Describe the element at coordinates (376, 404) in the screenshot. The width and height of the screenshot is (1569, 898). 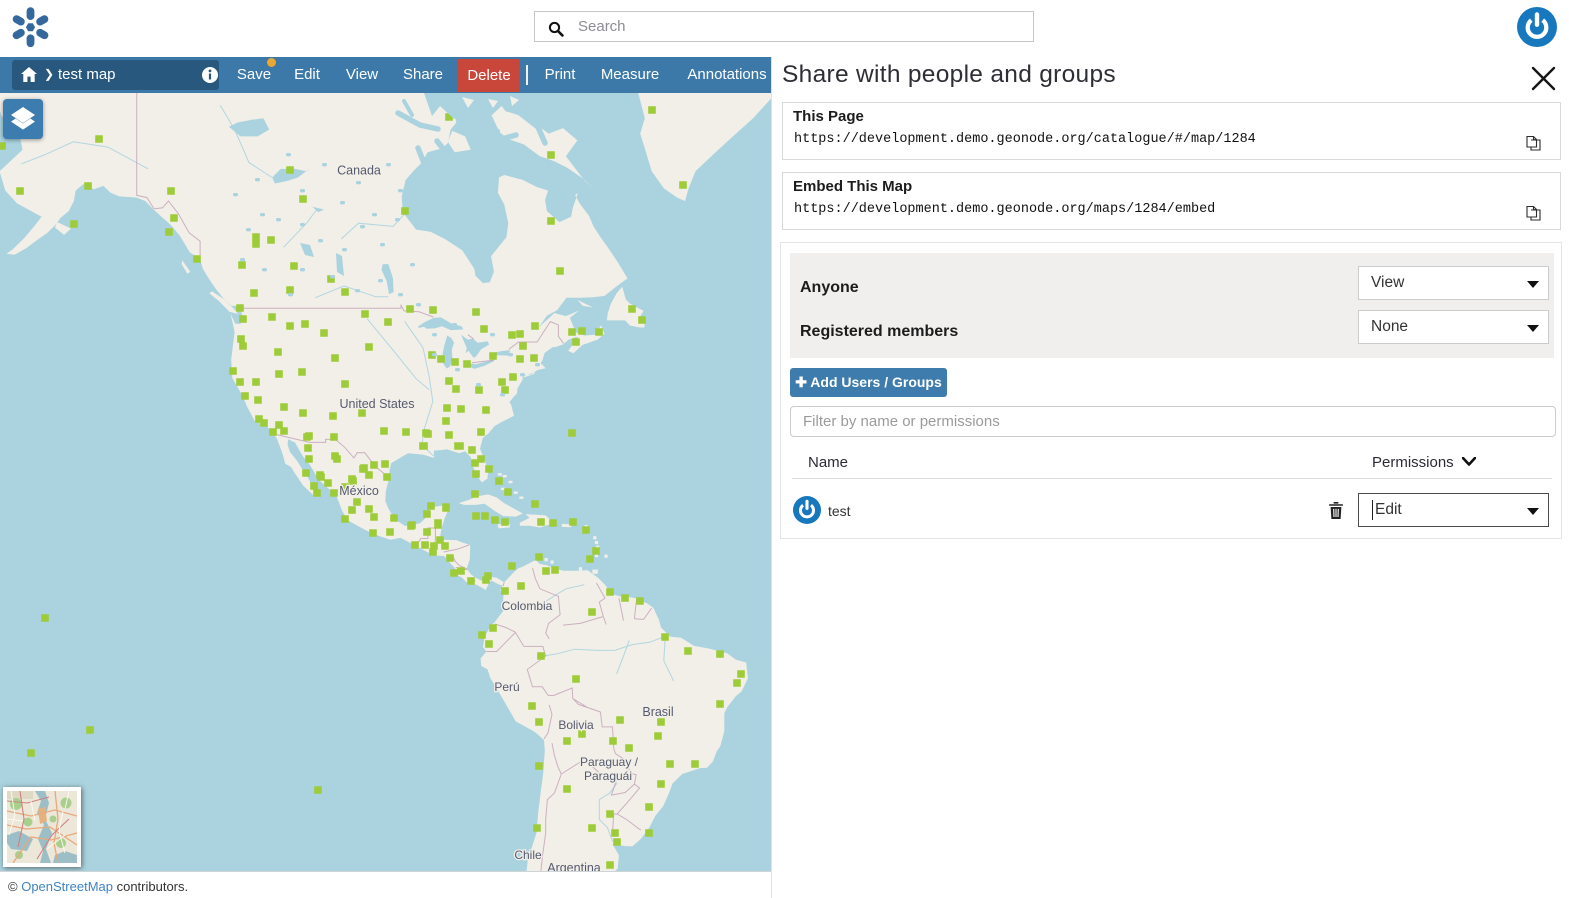
I see `svg-text: United States` at that location.